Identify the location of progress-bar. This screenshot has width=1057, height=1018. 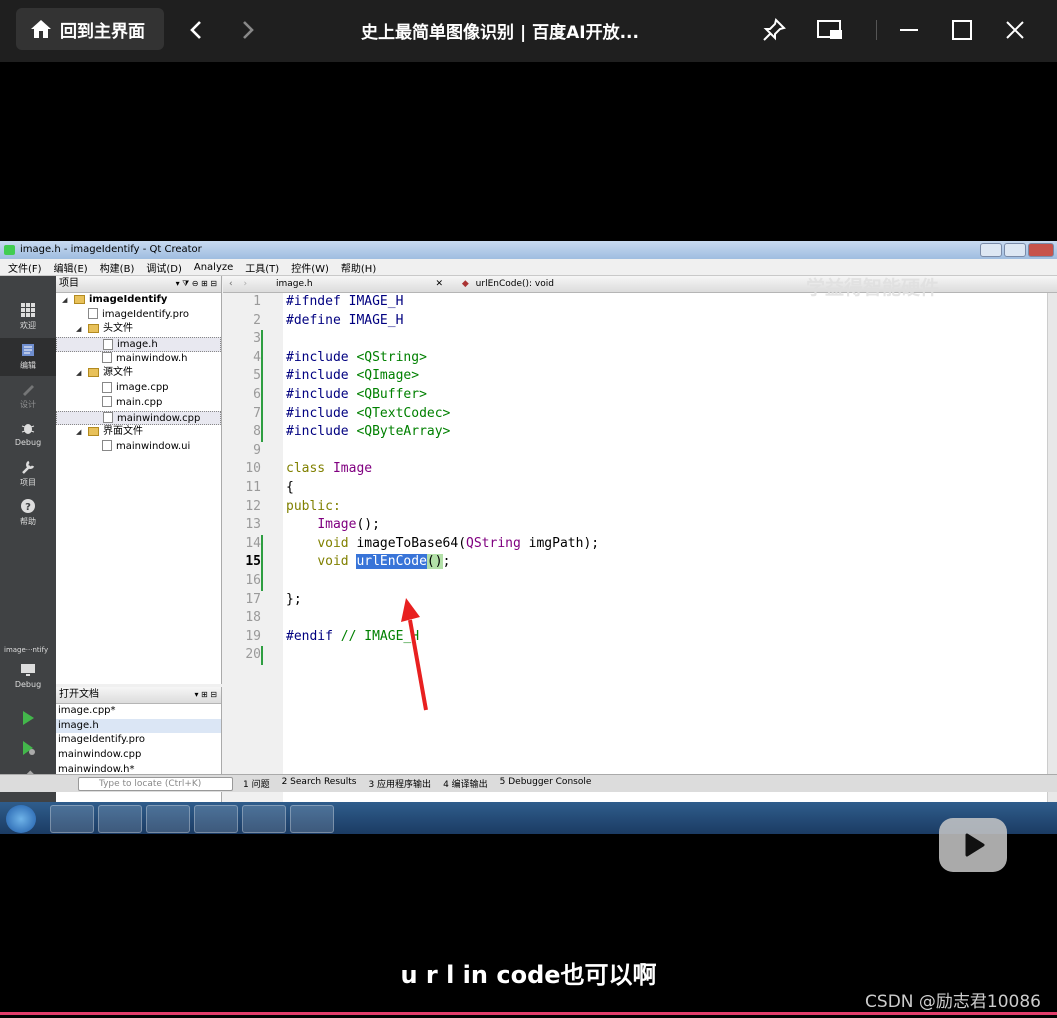
(528, 1013).